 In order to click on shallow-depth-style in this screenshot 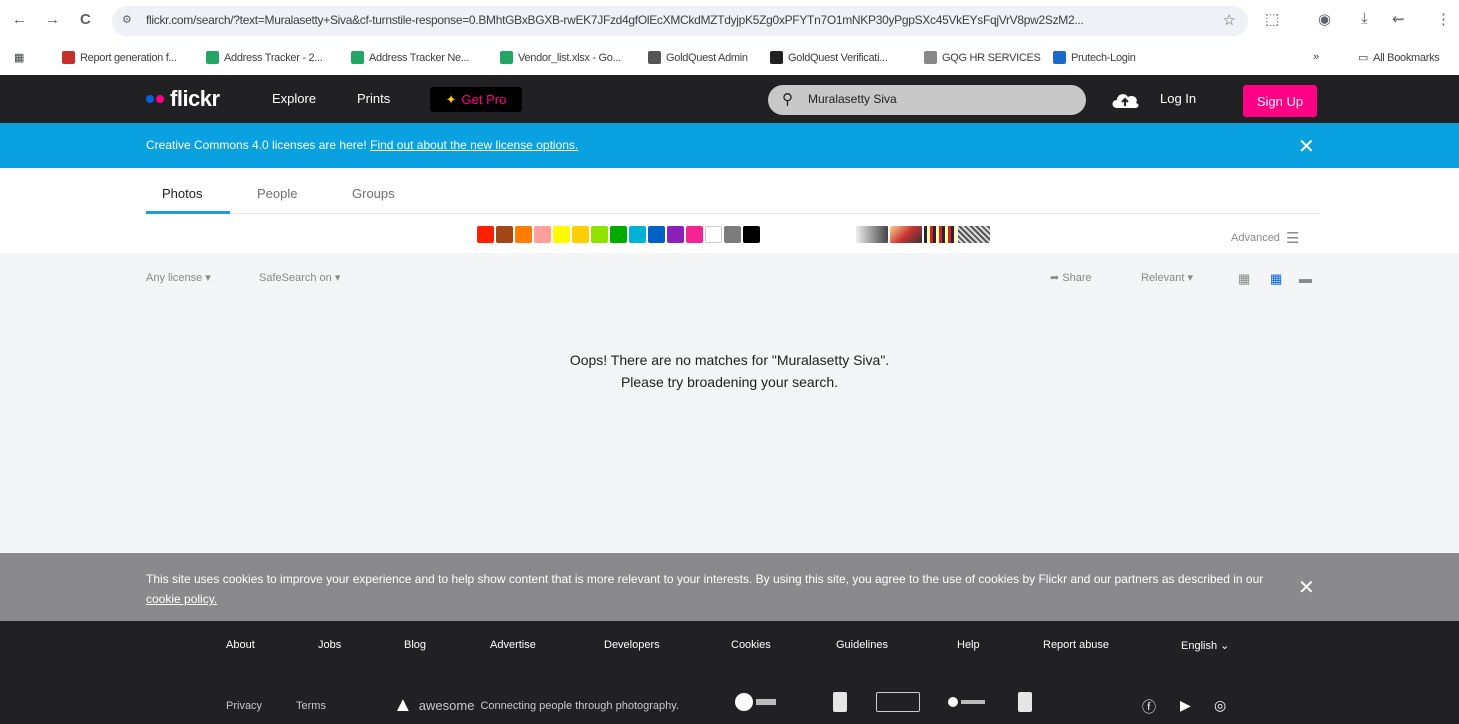, I will do `click(906, 234)`.